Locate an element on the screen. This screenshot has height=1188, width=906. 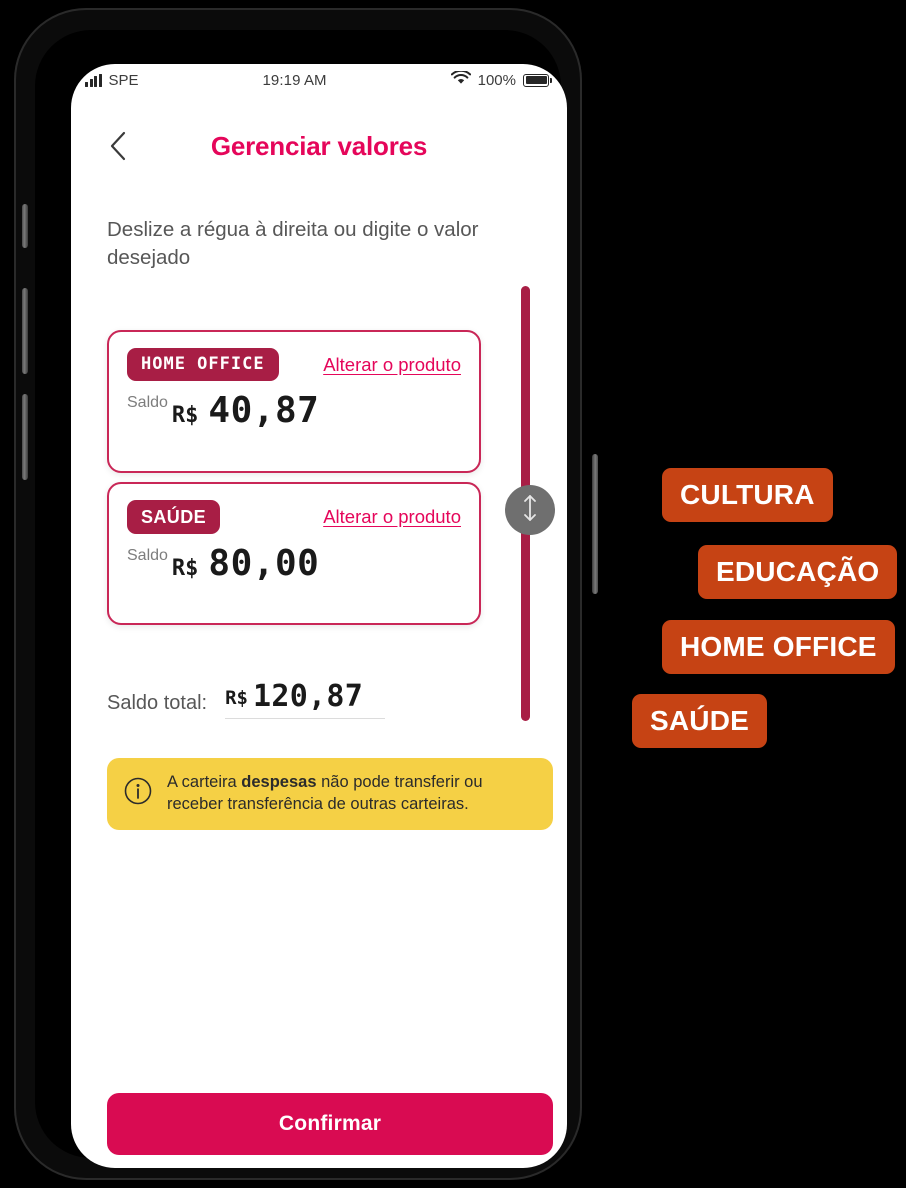
balance-value: 40,87 is located at coordinates (264, 410).